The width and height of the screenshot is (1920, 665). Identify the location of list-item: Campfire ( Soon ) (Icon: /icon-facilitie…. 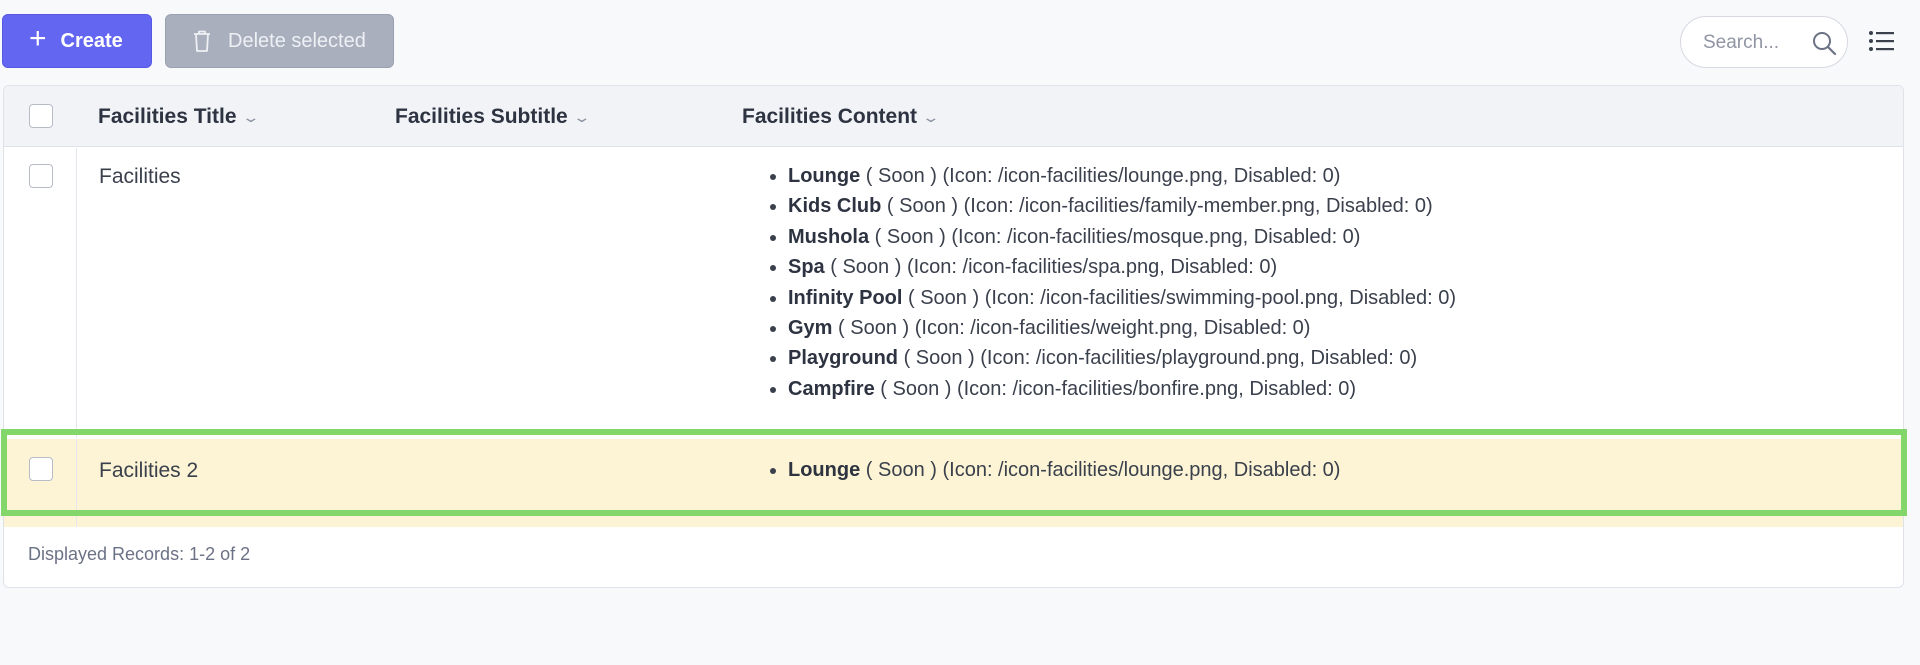
(1122, 389).